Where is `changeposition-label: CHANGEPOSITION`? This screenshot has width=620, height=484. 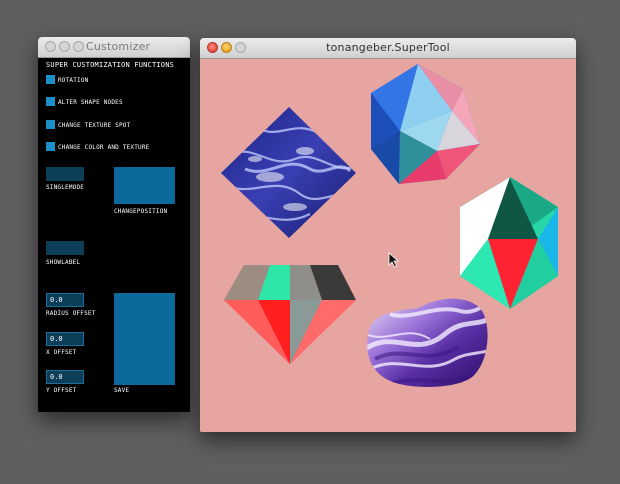
changeposition-label: CHANGEPOSITION is located at coordinates (141, 211).